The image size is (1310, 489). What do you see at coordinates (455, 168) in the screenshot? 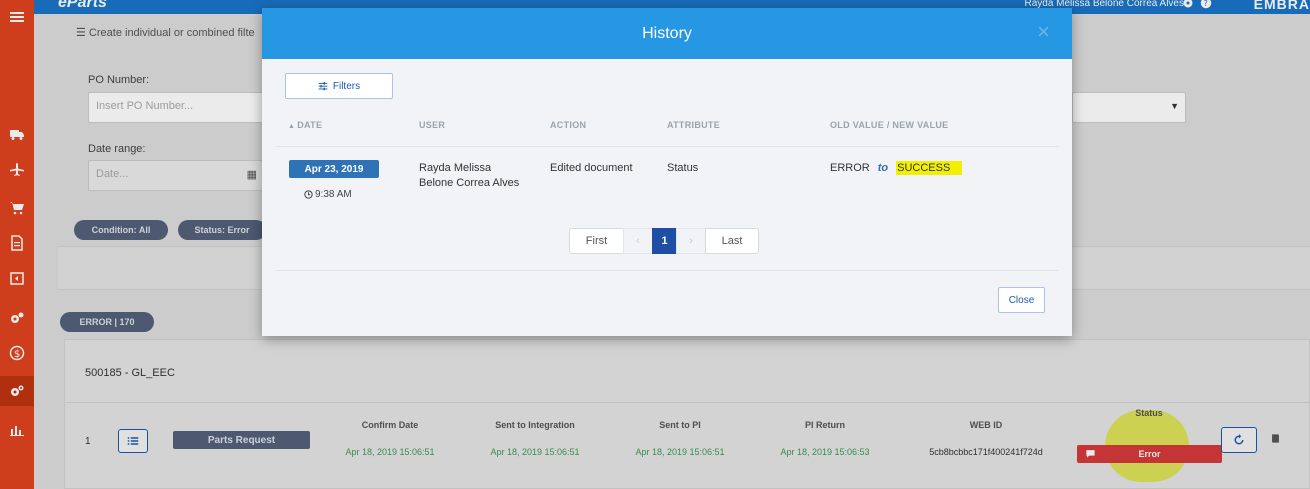
I see `user-name-line1: Rayda Melissa` at bounding box center [455, 168].